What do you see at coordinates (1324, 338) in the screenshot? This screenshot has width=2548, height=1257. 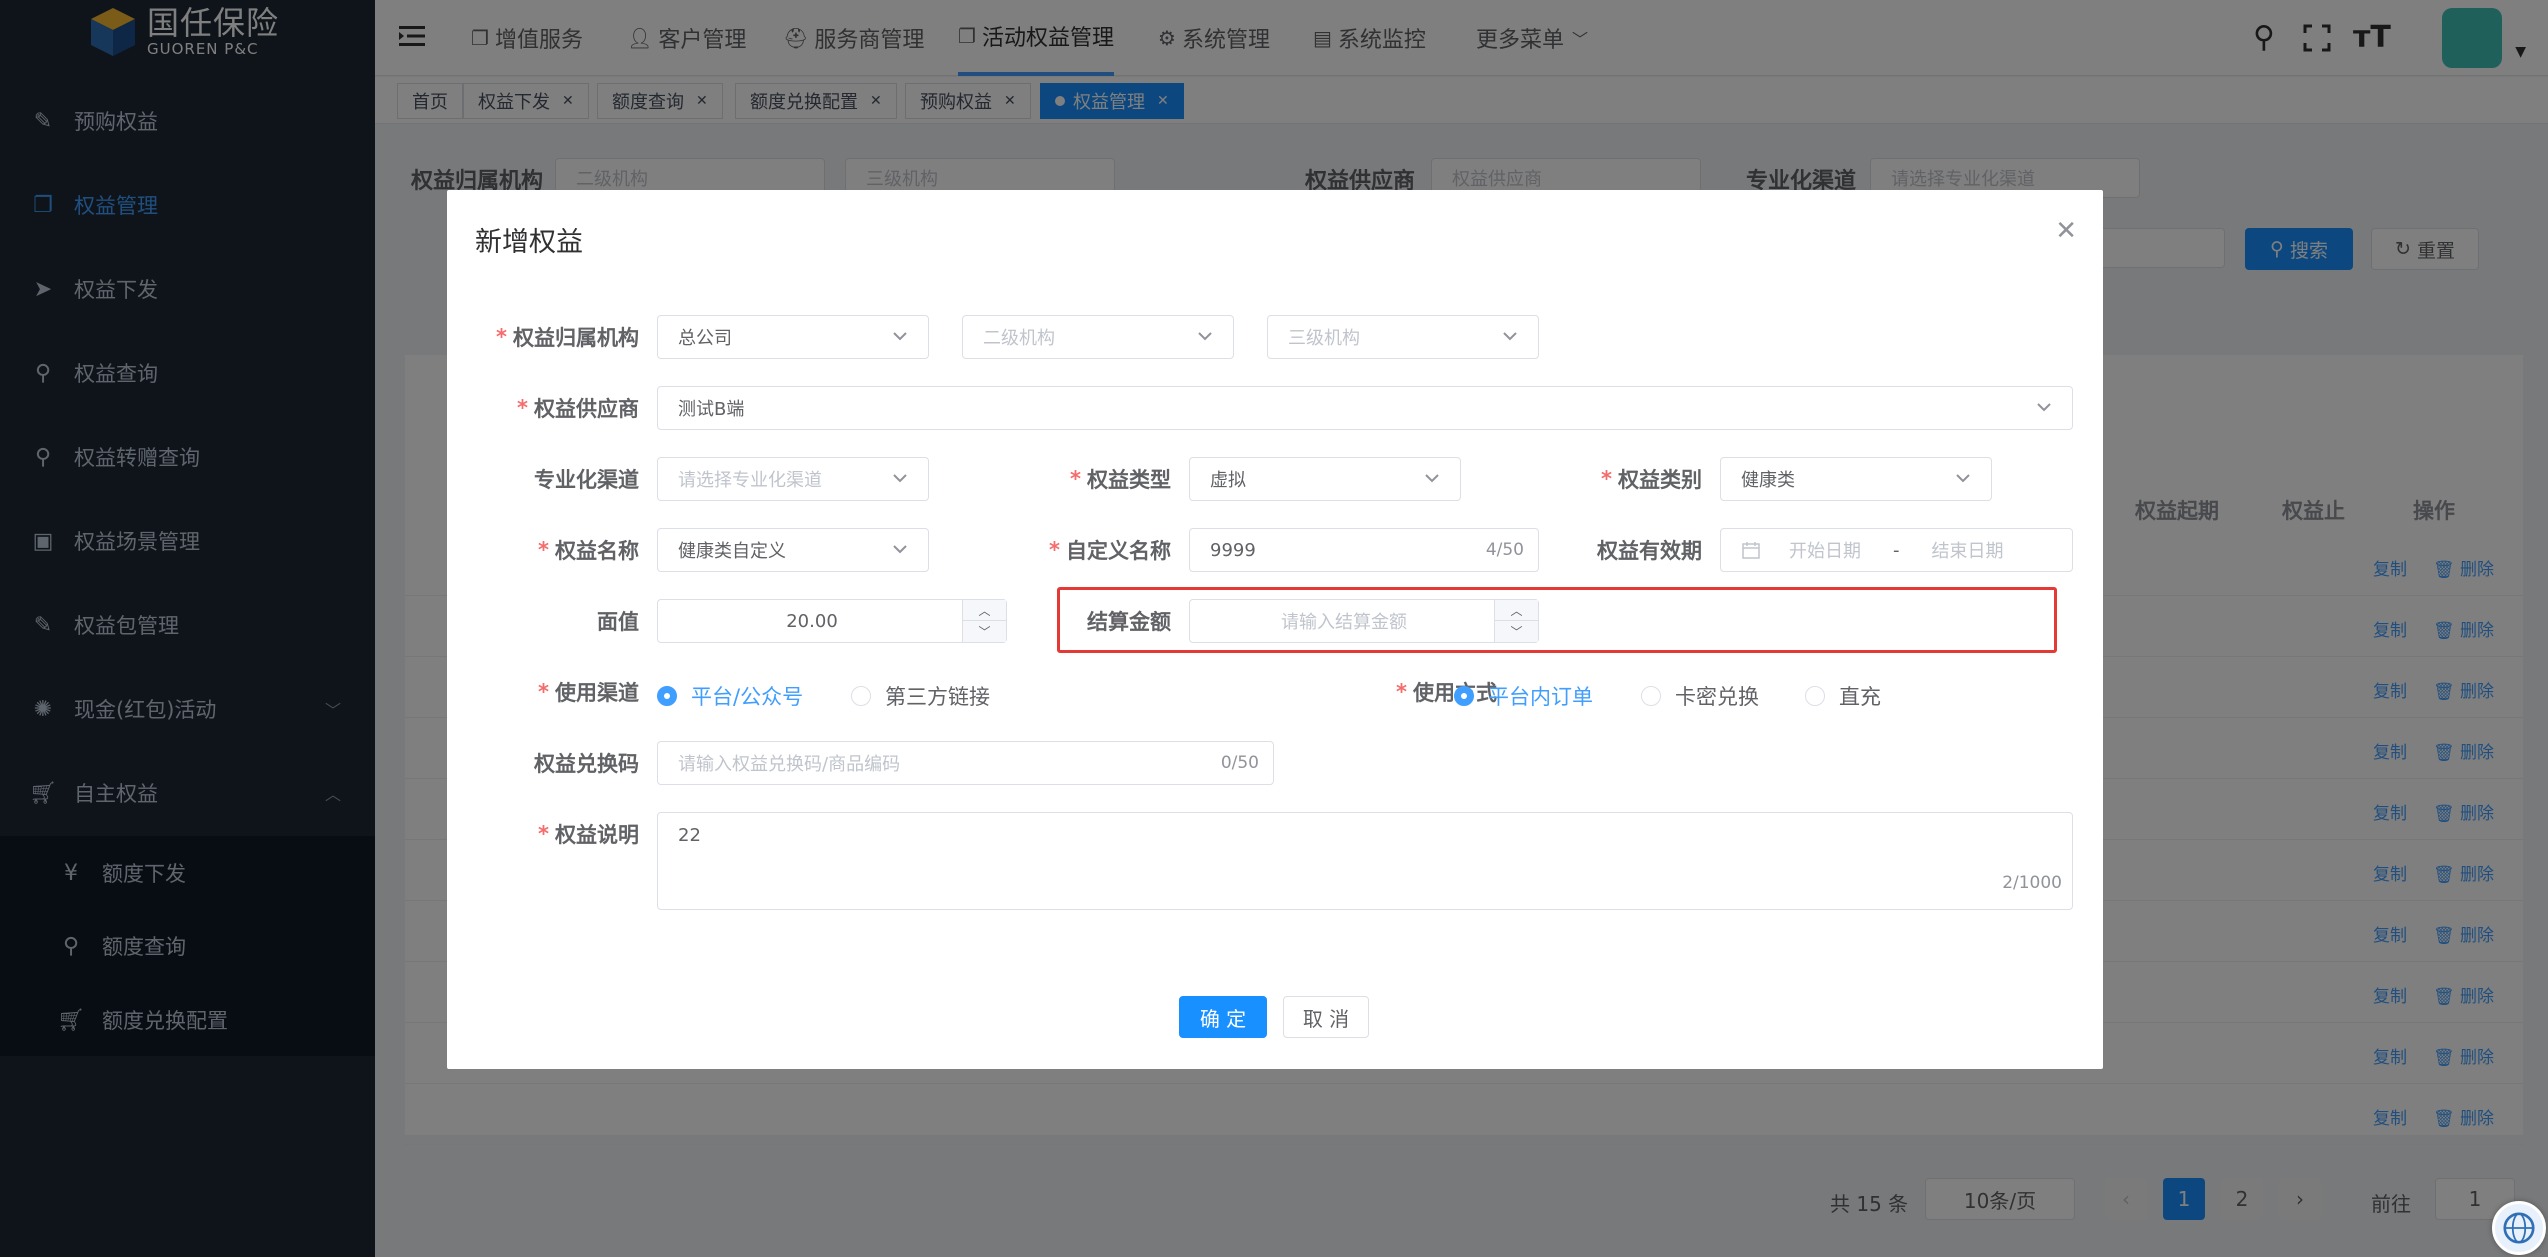 I see `org3-select-placeholder: 三级机构` at bounding box center [1324, 338].